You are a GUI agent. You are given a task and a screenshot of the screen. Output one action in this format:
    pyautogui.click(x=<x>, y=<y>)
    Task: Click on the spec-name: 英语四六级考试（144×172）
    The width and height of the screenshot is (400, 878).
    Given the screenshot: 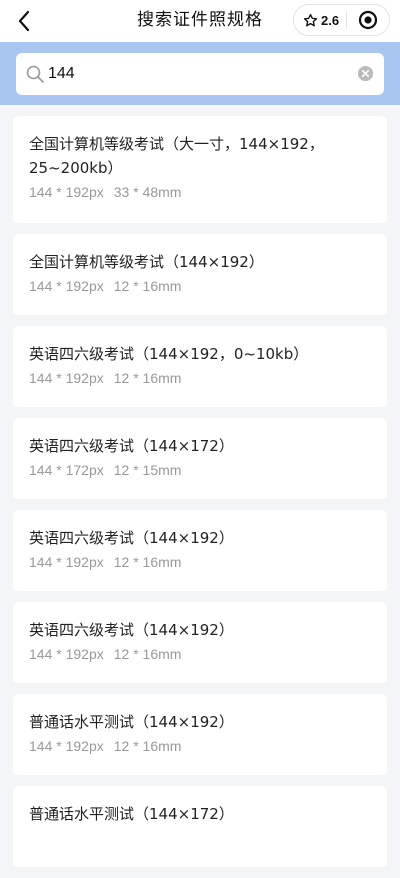 What is the action you would take?
    pyautogui.click(x=131, y=446)
    